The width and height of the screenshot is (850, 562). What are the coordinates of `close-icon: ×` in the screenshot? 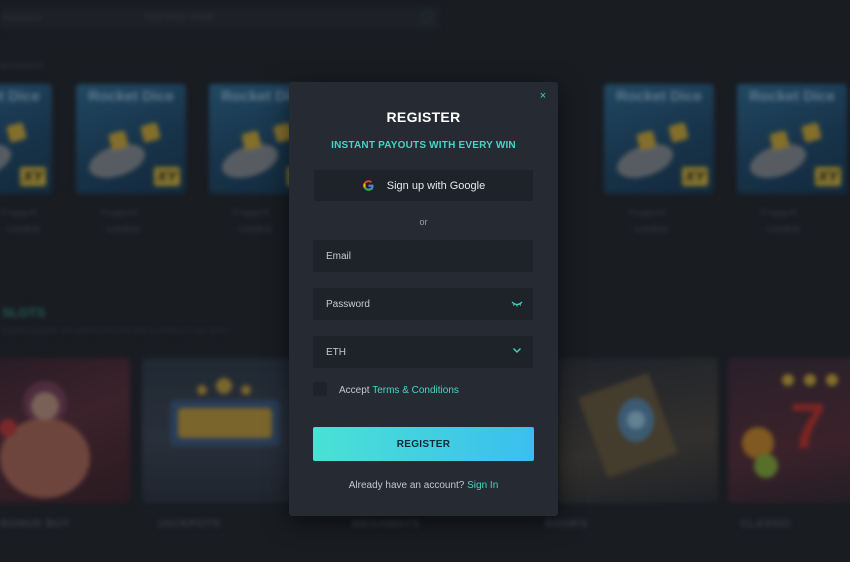 It's located at (543, 96).